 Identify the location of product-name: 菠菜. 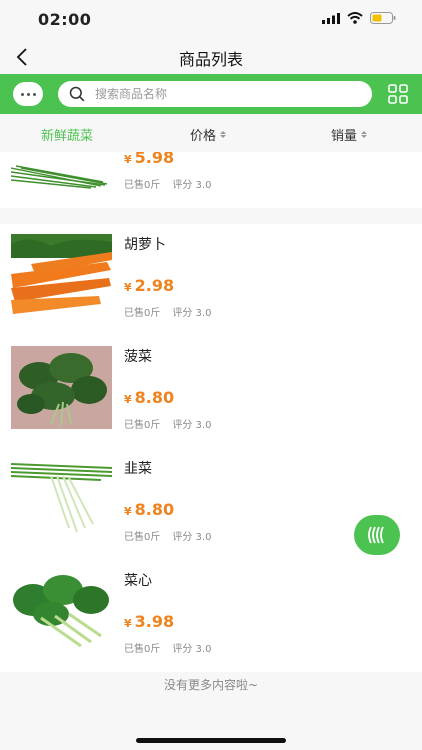
(138, 357).